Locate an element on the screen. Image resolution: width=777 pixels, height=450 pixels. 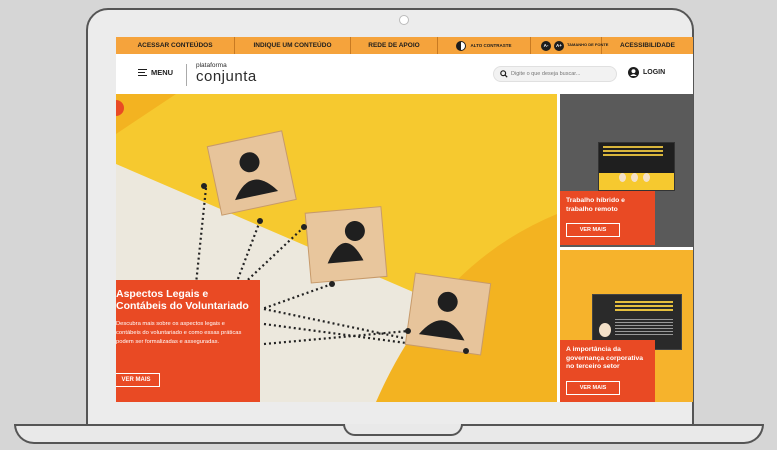
login-label: LOGIN is located at coordinates (654, 72).